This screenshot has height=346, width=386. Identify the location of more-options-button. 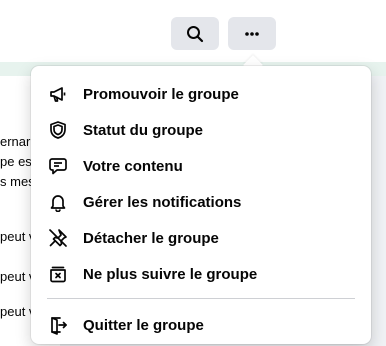
(252, 33).